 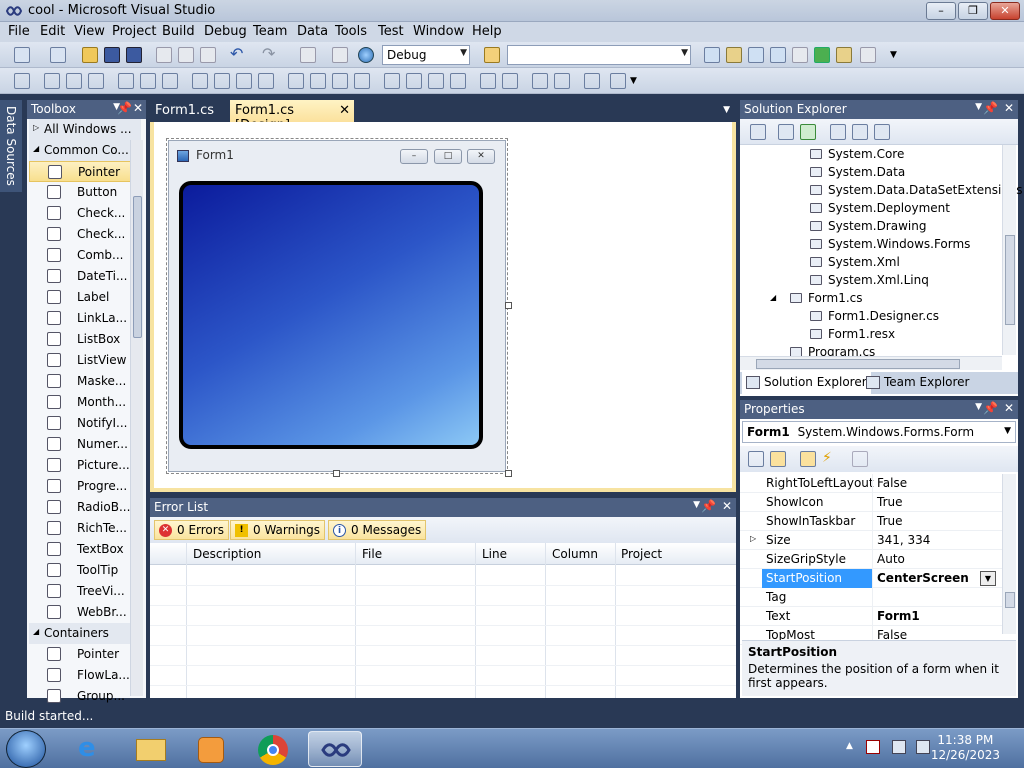 What do you see at coordinates (1009, 554) in the screenshot?
I see `properties-scrollbar` at bounding box center [1009, 554].